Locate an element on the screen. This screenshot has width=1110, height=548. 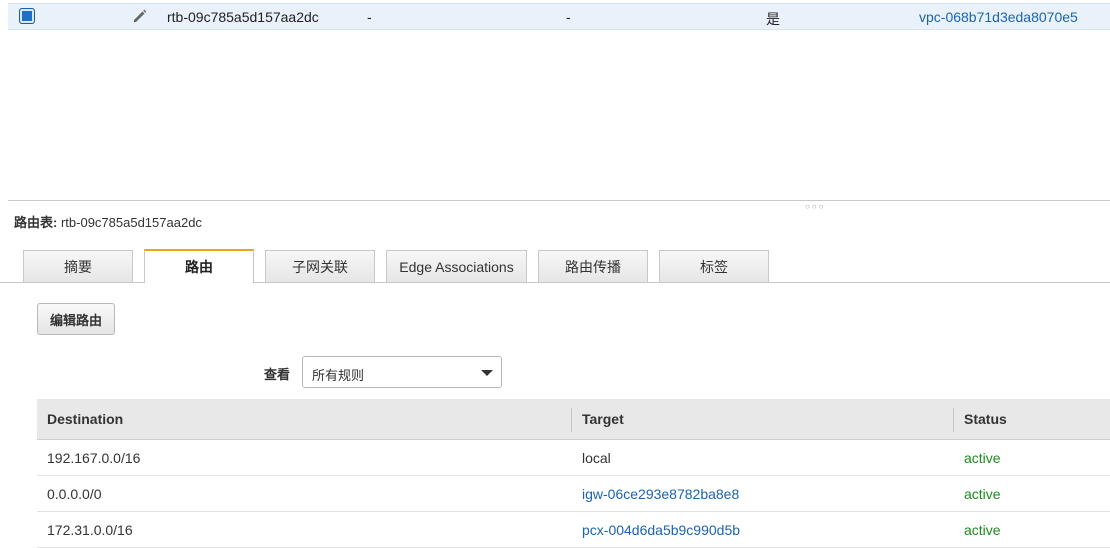
tab-edge-associations: Edge Associations is located at coordinates (456, 266).